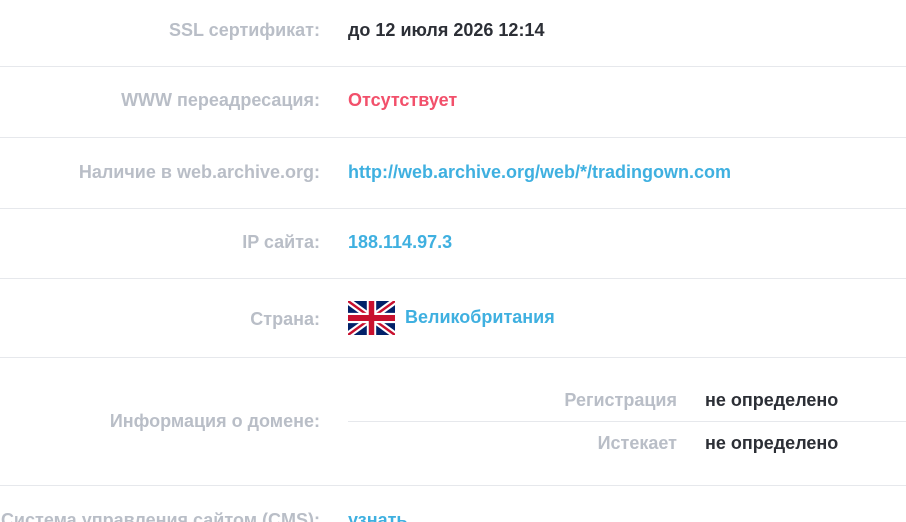 Image resolution: width=906 pixels, height=522 pixels. I want to click on domain-registration-label: Регистрация, so click(620, 400).